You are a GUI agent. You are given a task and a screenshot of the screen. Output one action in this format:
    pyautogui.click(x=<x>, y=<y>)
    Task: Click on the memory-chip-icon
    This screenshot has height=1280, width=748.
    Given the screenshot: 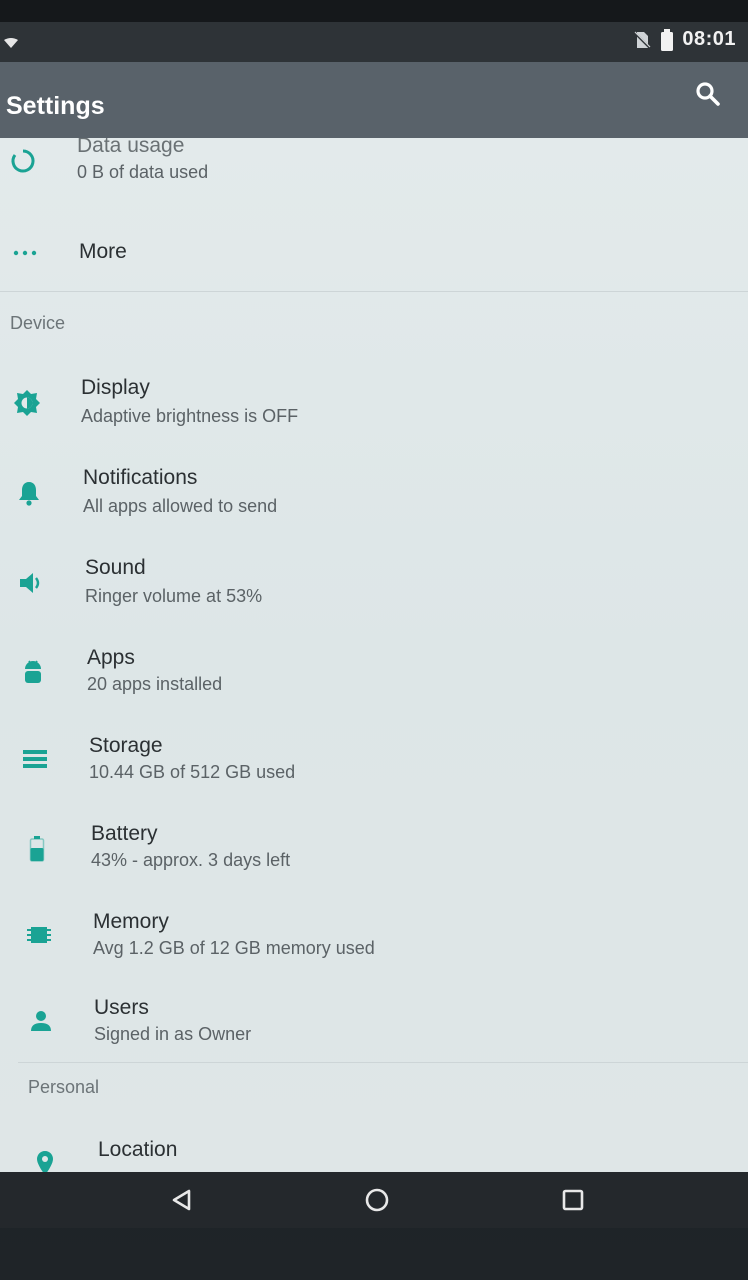 What is the action you would take?
    pyautogui.click(x=39, y=935)
    